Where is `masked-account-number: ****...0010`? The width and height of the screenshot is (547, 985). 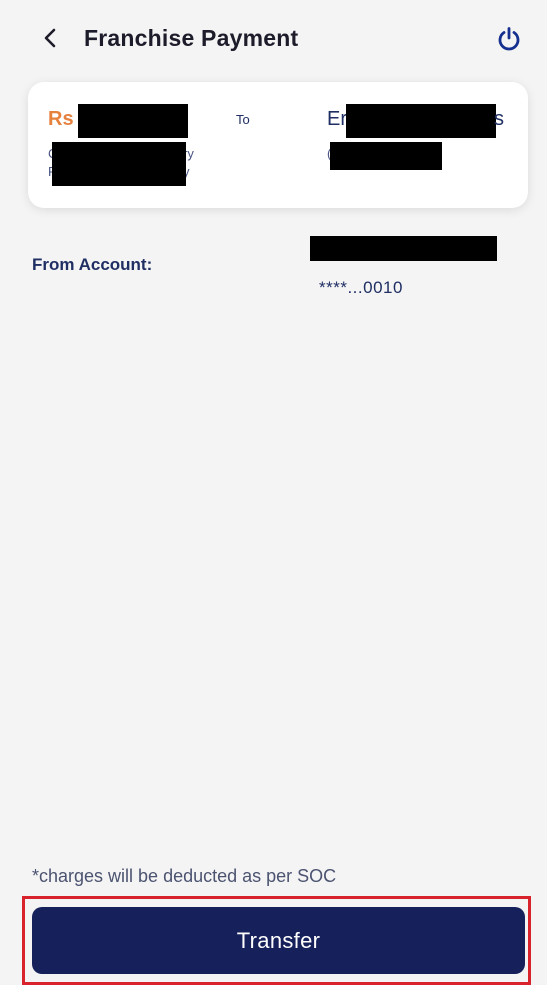 masked-account-number: ****...0010 is located at coordinates (361, 287).